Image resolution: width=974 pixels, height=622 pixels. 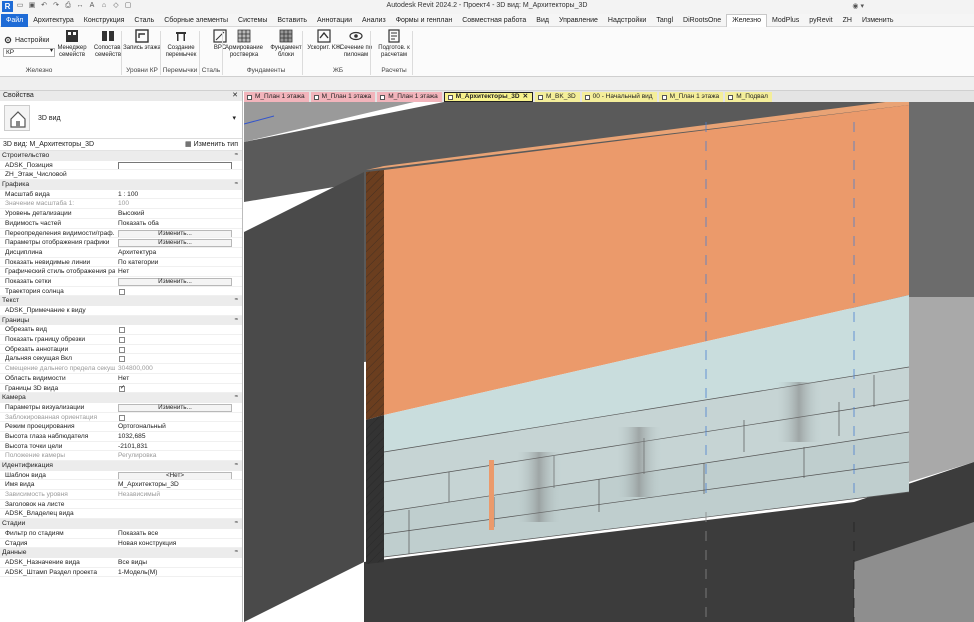 I want to click on property-value: Ортогональный, so click(x=174, y=426).